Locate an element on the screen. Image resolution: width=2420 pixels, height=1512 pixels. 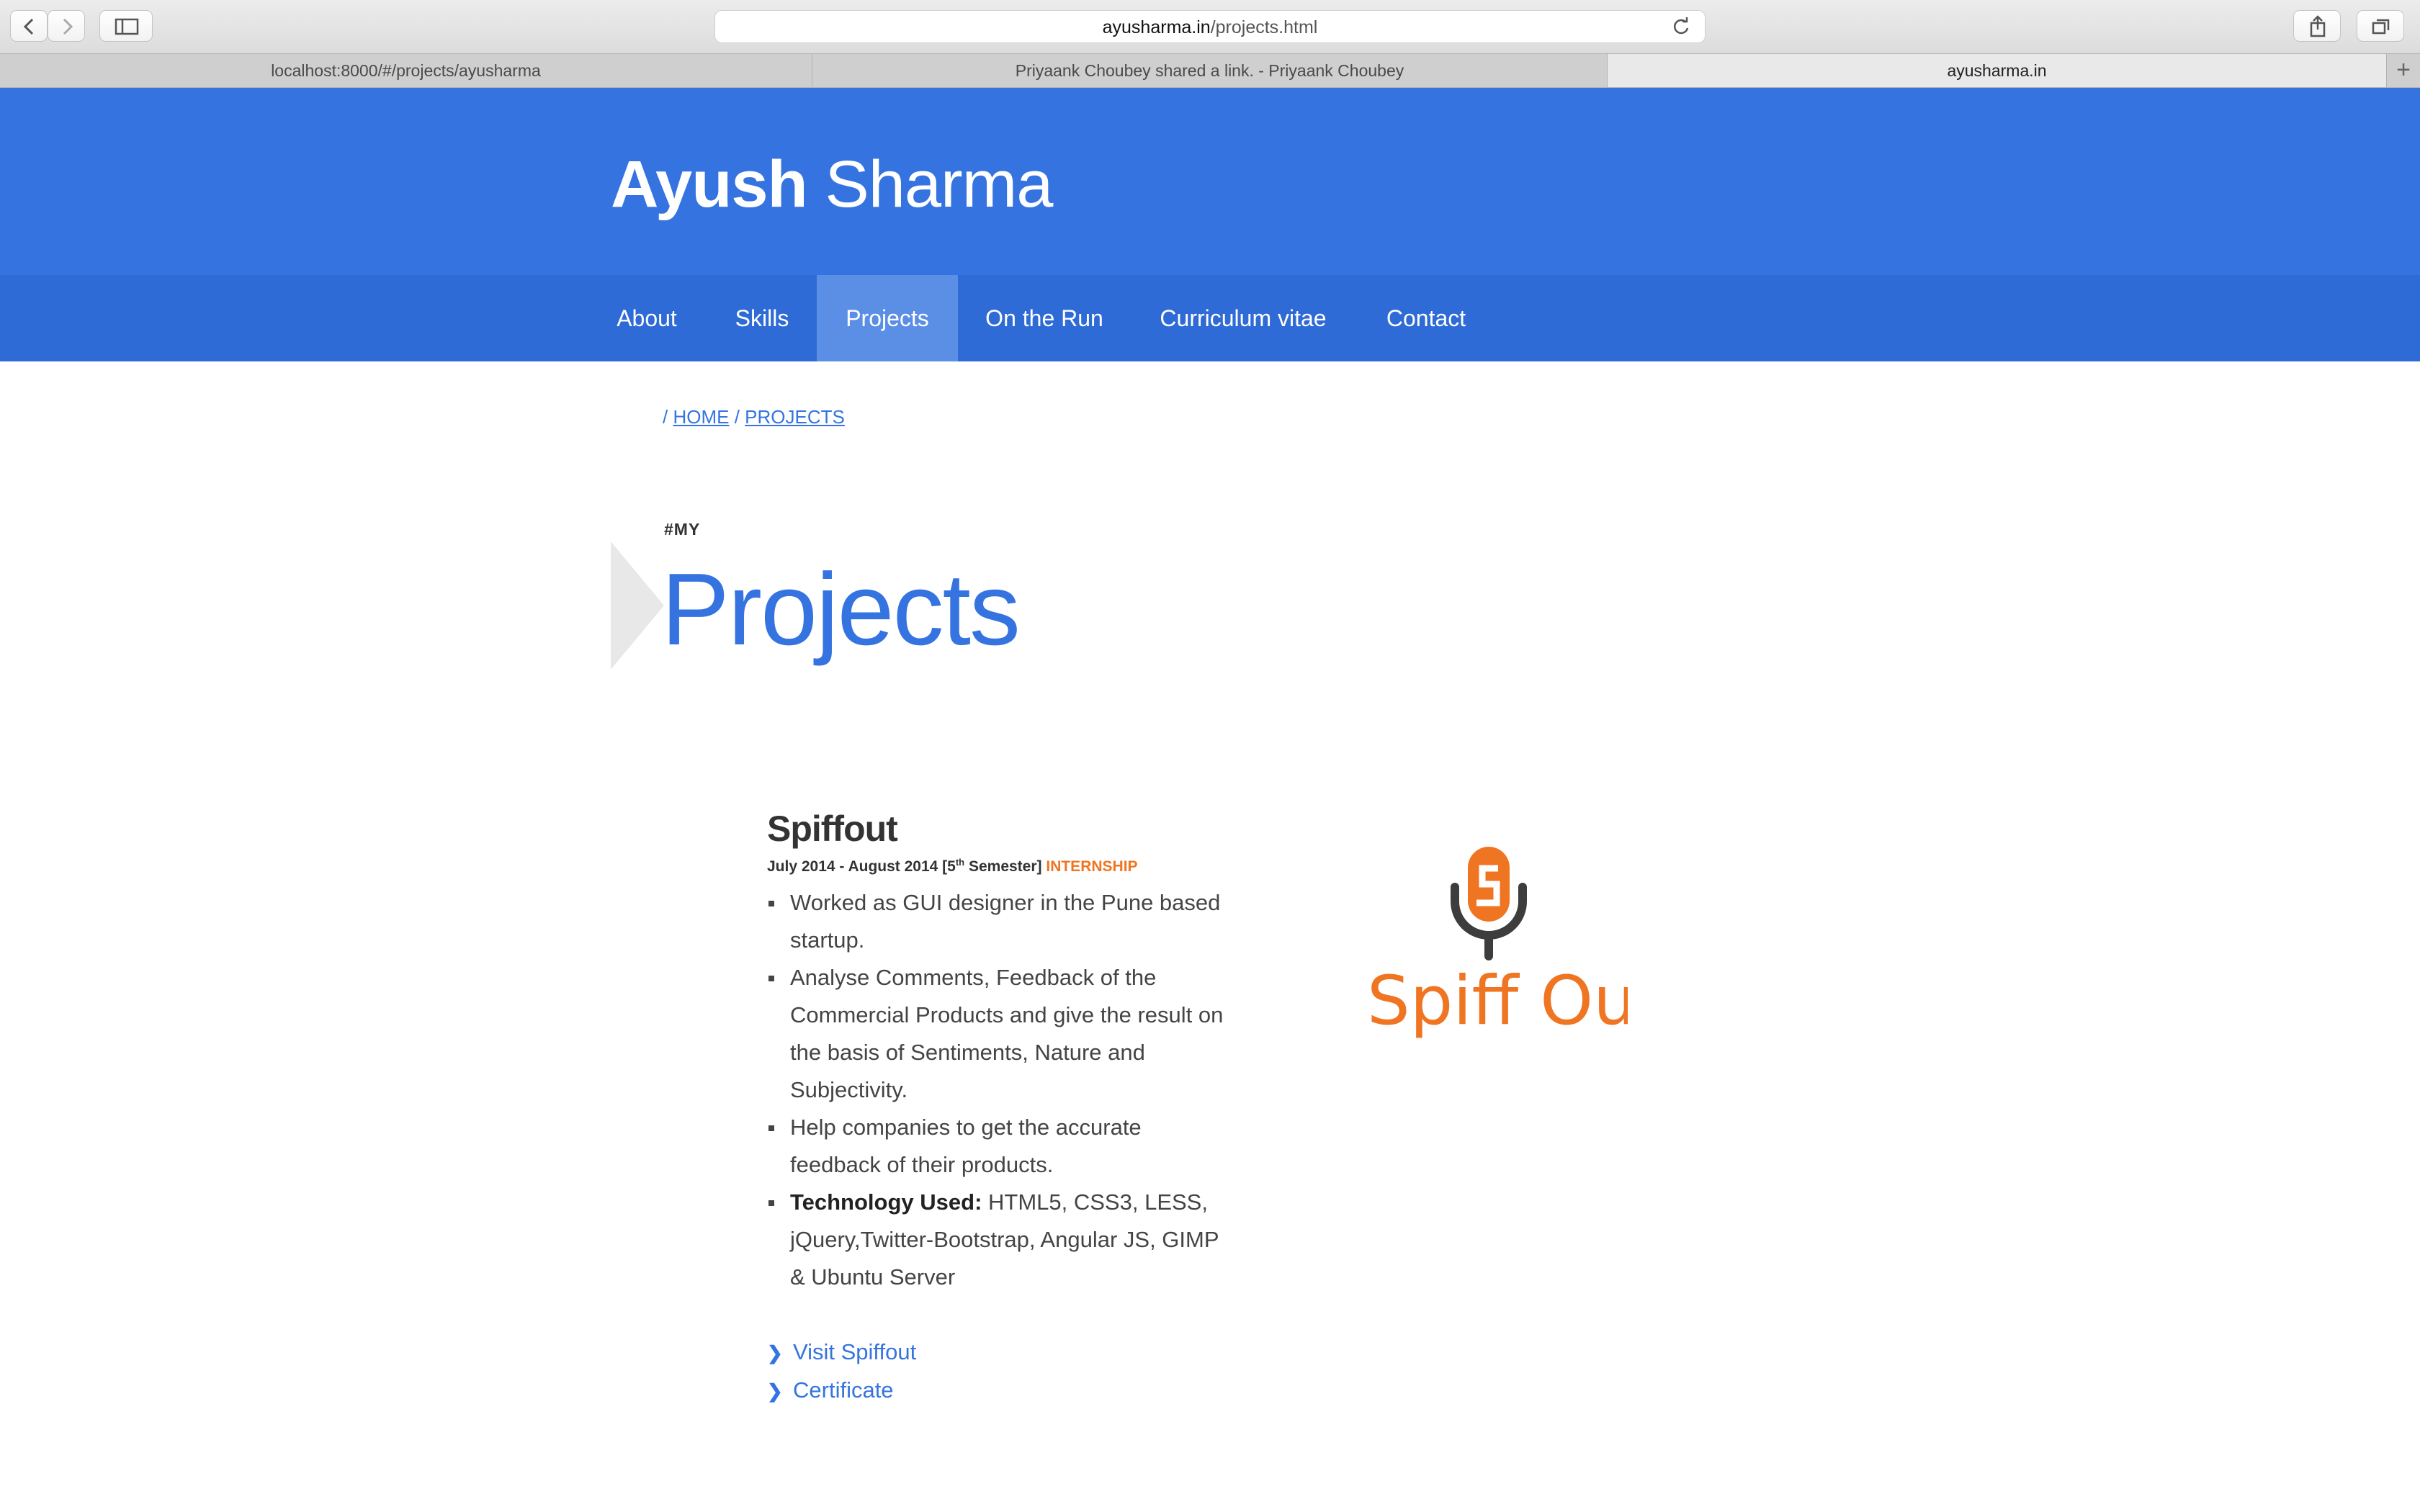
nav-item-label: About is located at coordinates (647, 318).